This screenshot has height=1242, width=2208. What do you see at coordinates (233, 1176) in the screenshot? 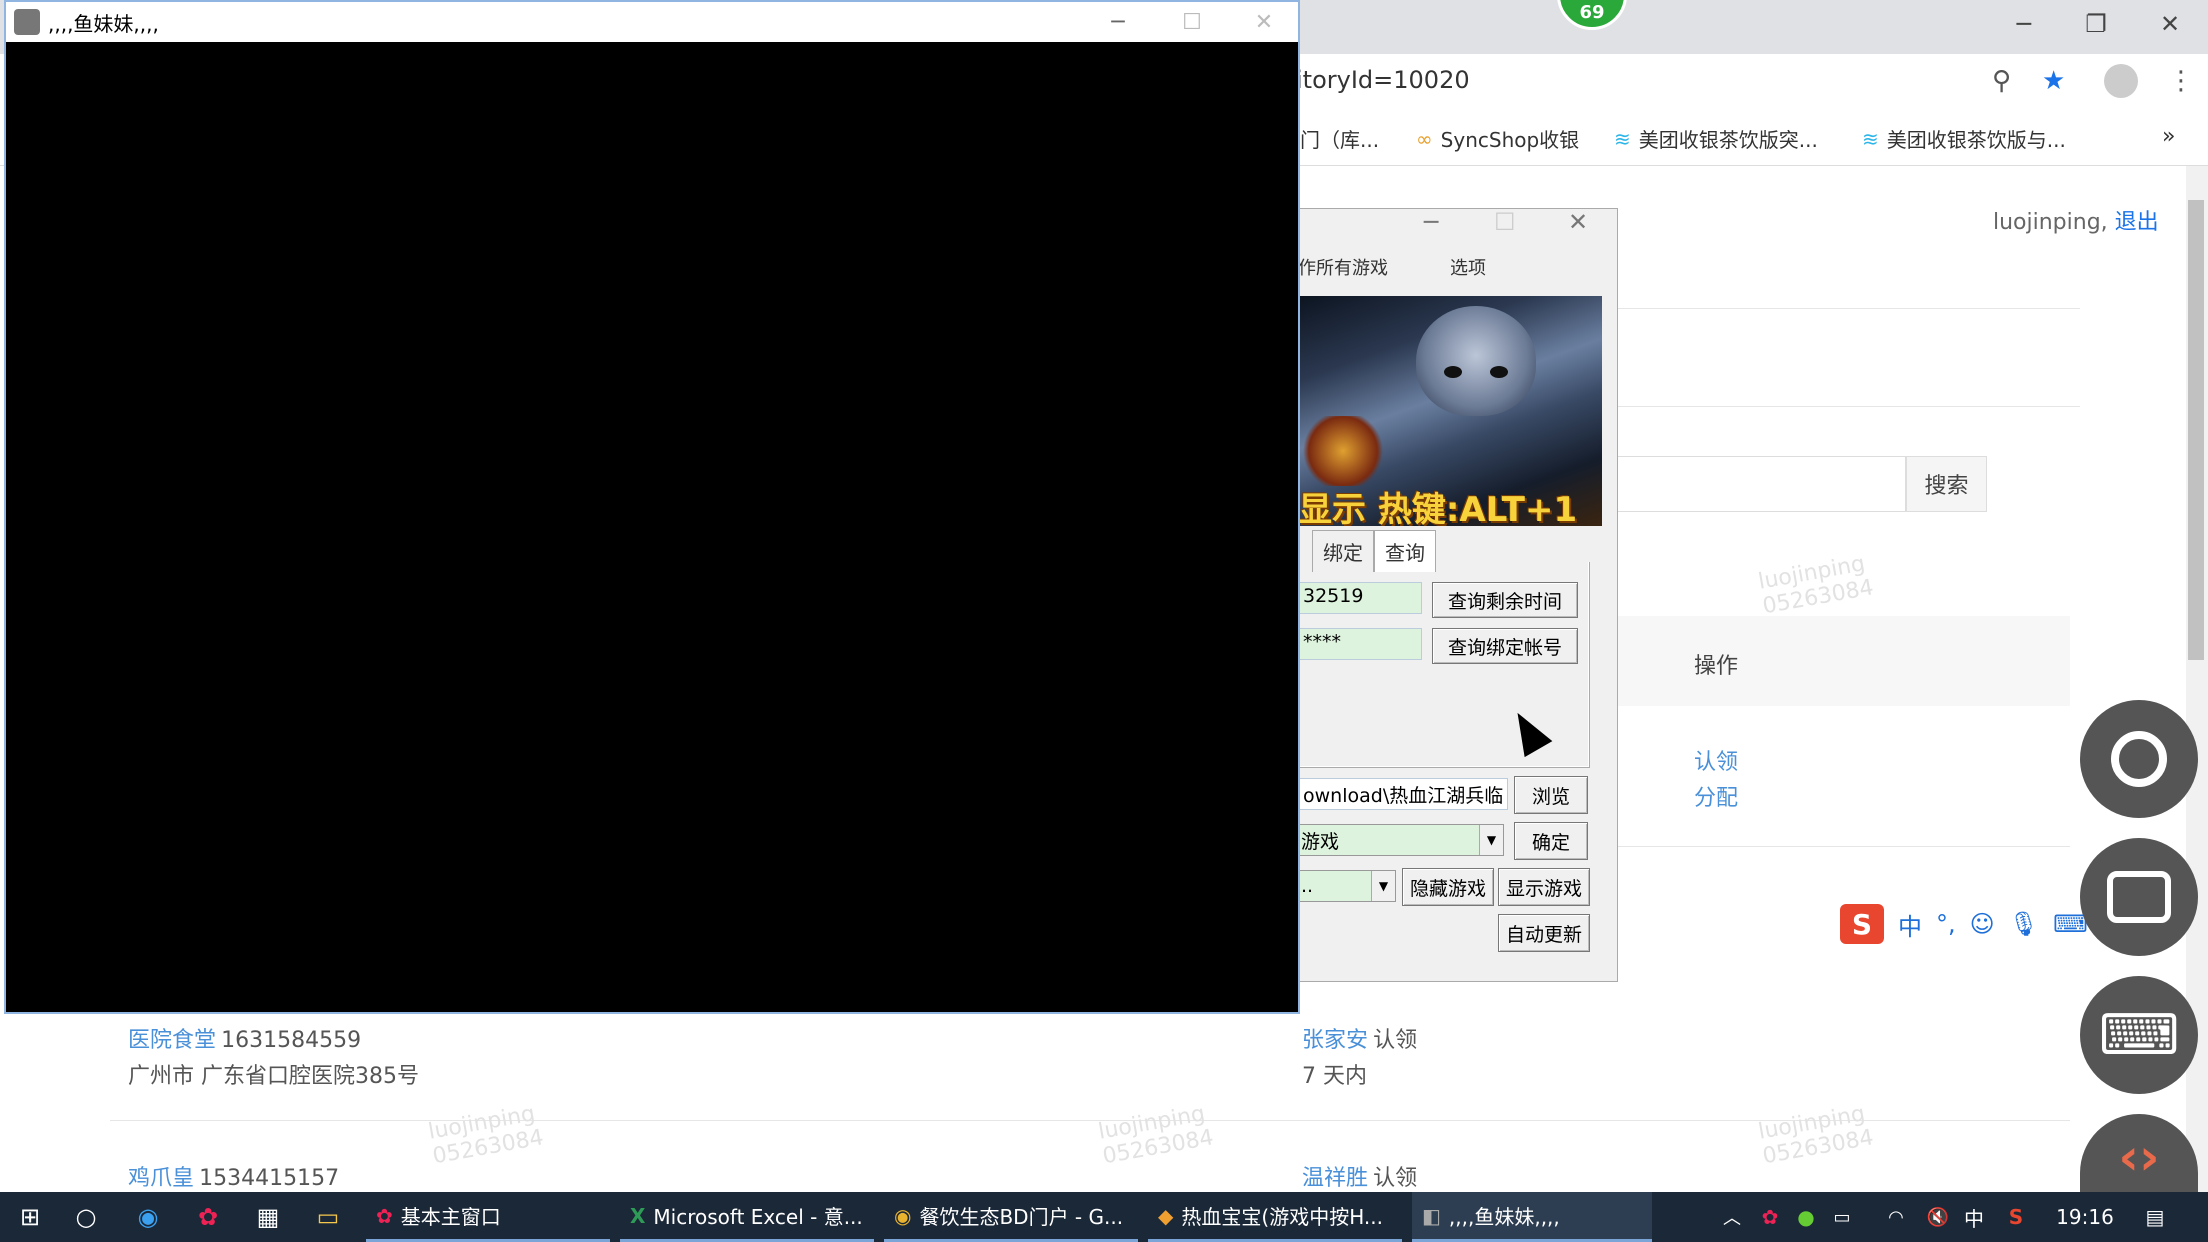
I see `table-row: 鸡爪皇 1534415157` at bounding box center [233, 1176].